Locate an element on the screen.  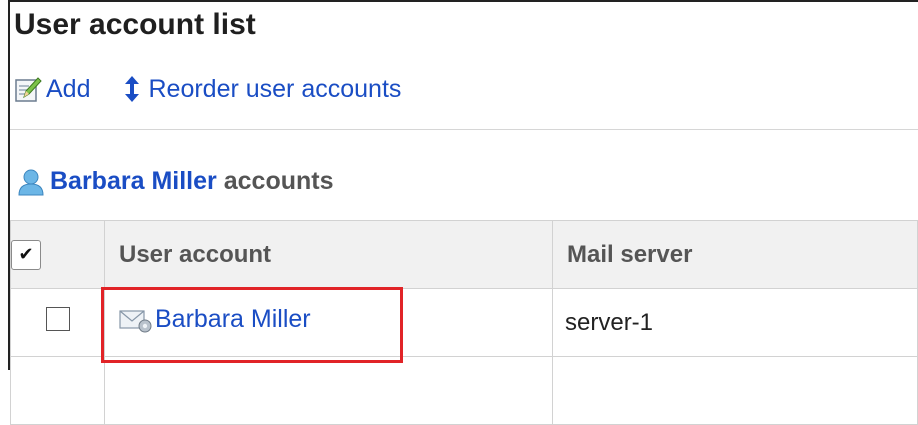
user-account-link: Barbara Miller is located at coordinates (215, 319).